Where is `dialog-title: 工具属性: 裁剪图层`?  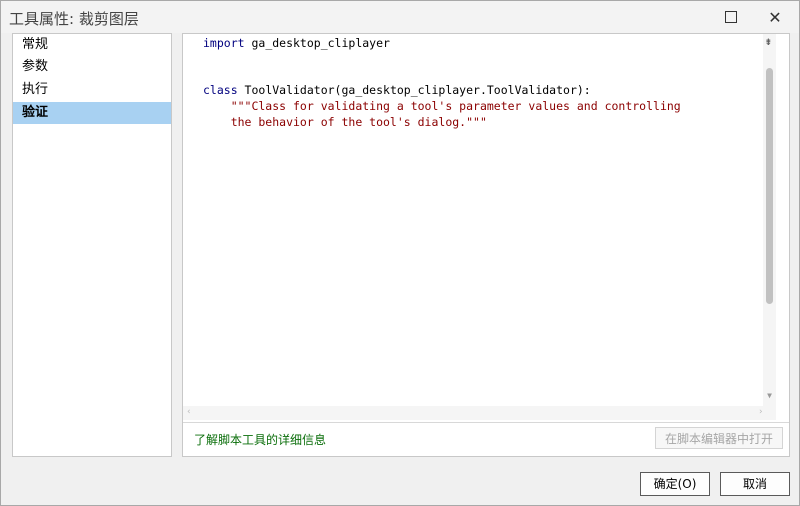 dialog-title: 工具属性: 裁剪图层 is located at coordinates (74, 19).